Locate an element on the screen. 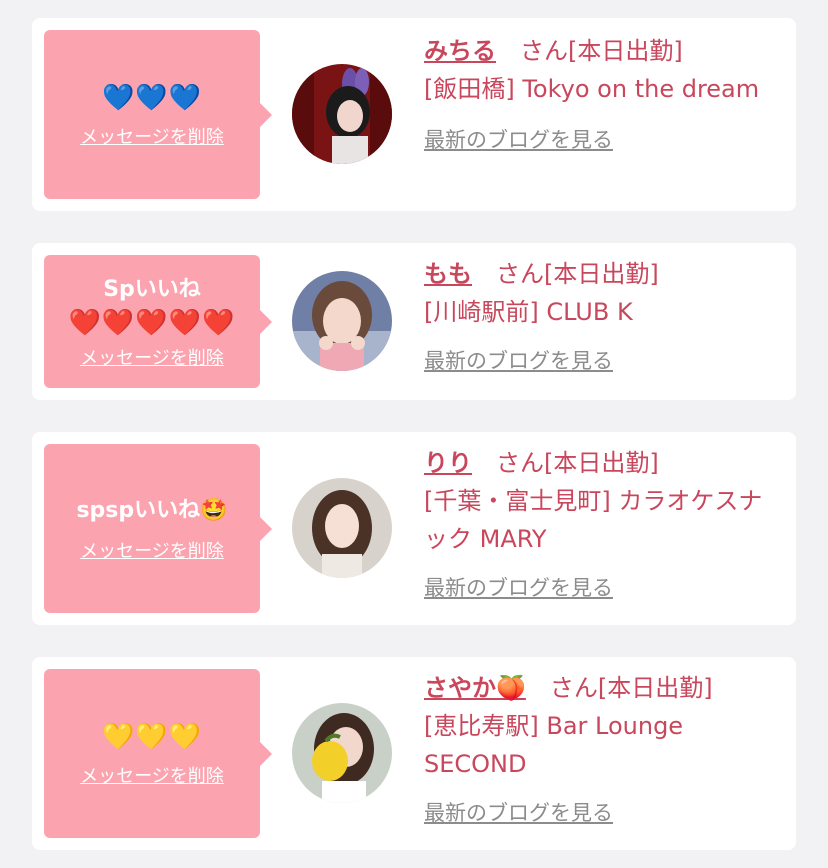 This screenshot has width=828, height=868. name-line: りり さん[本日出勤] is located at coordinates (601, 463).